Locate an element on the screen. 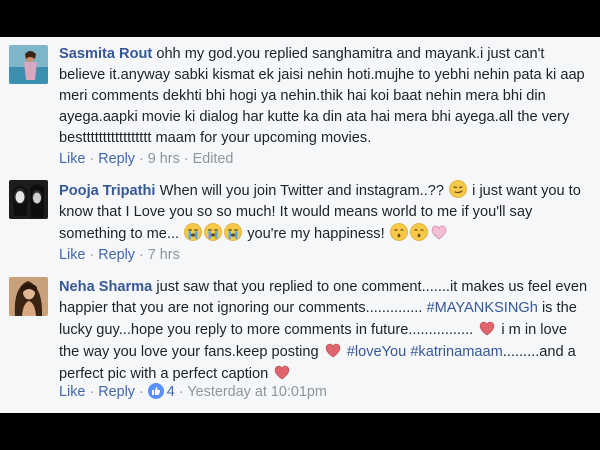 This screenshot has height=450, width=600. thumbs-up-icon is located at coordinates (155, 391).